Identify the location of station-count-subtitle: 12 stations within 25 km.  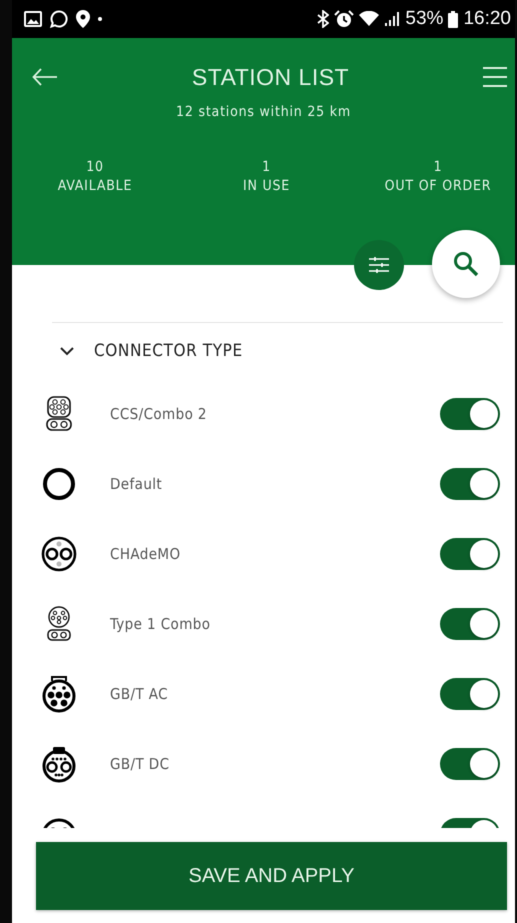
(263, 112).